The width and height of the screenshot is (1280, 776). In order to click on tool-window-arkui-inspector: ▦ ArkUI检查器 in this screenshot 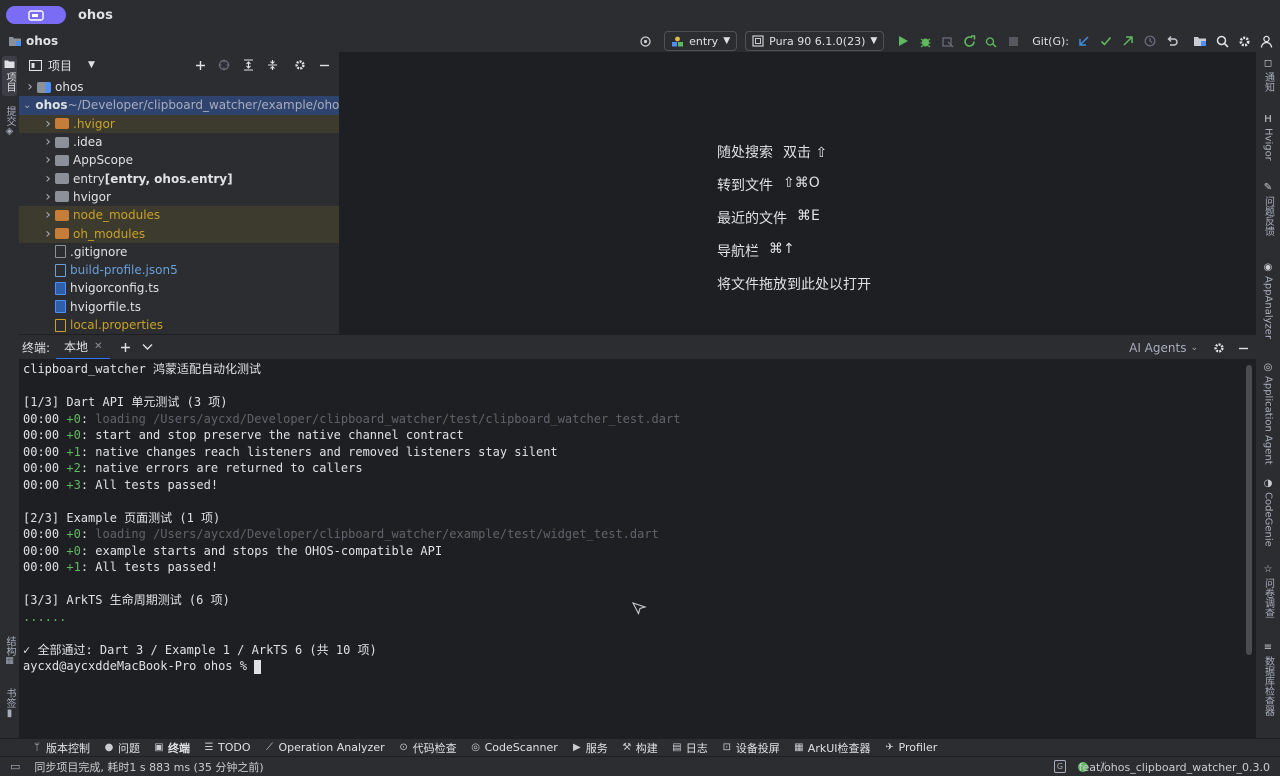, I will do `click(832, 748)`.